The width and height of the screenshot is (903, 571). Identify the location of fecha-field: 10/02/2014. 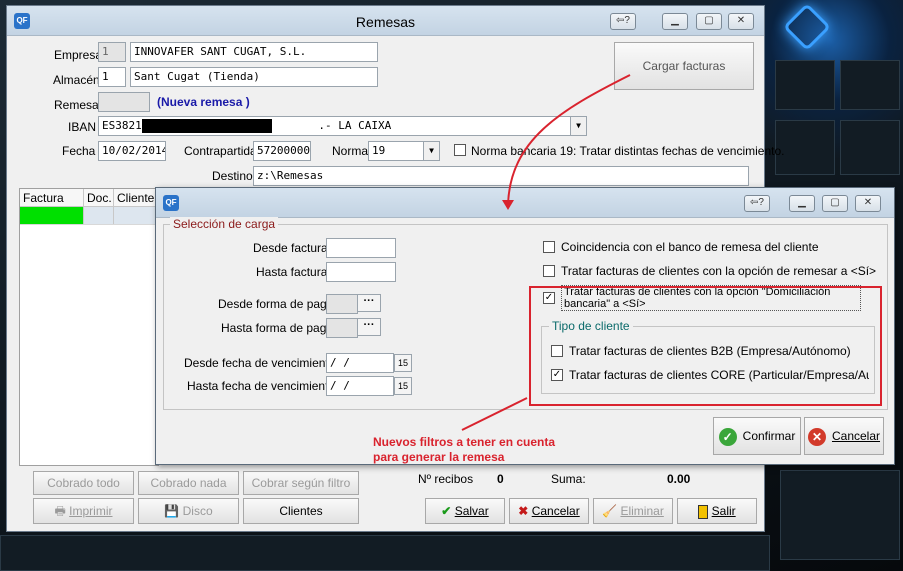
(132, 151).